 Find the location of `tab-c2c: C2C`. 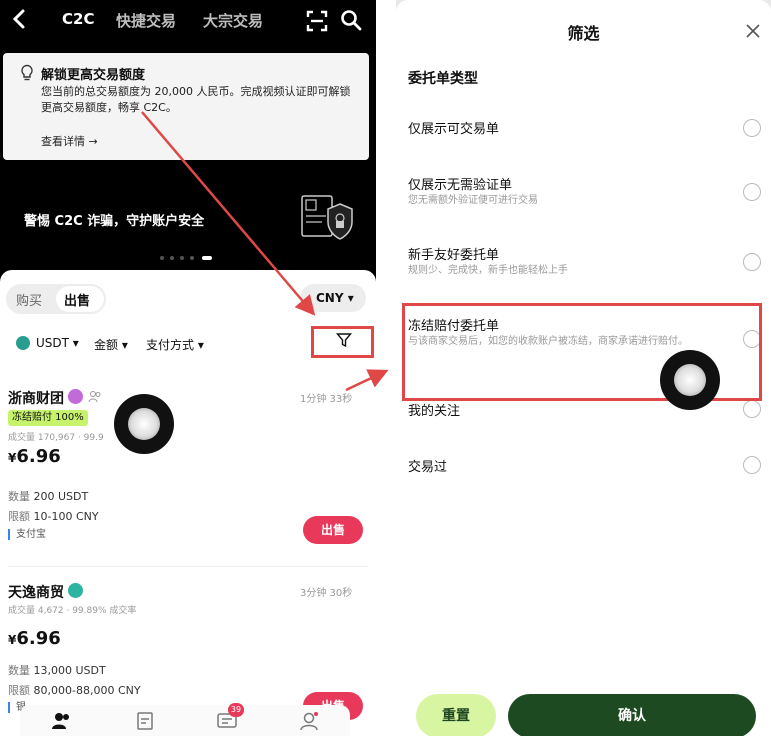

tab-c2c: C2C is located at coordinates (78, 19).